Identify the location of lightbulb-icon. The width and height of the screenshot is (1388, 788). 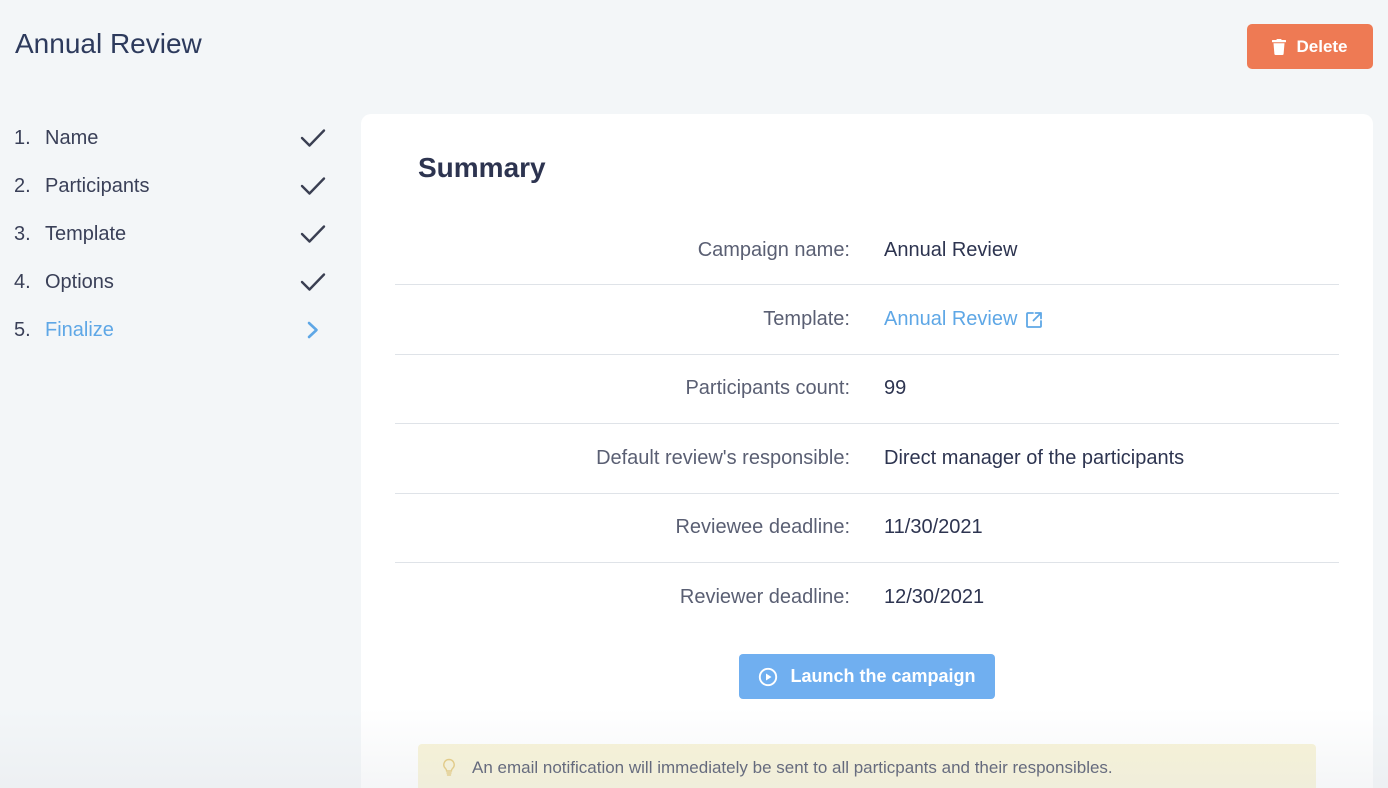
(449, 767).